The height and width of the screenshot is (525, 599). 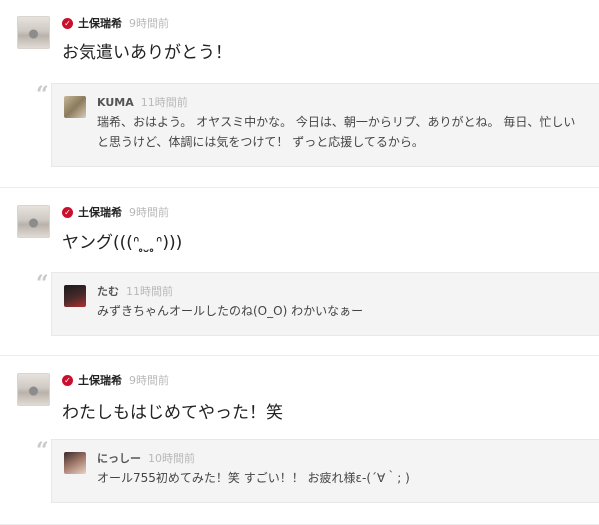 What do you see at coordinates (147, 53) in the screenshot?
I see `post-text: お気遣いありがとう！` at bounding box center [147, 53].